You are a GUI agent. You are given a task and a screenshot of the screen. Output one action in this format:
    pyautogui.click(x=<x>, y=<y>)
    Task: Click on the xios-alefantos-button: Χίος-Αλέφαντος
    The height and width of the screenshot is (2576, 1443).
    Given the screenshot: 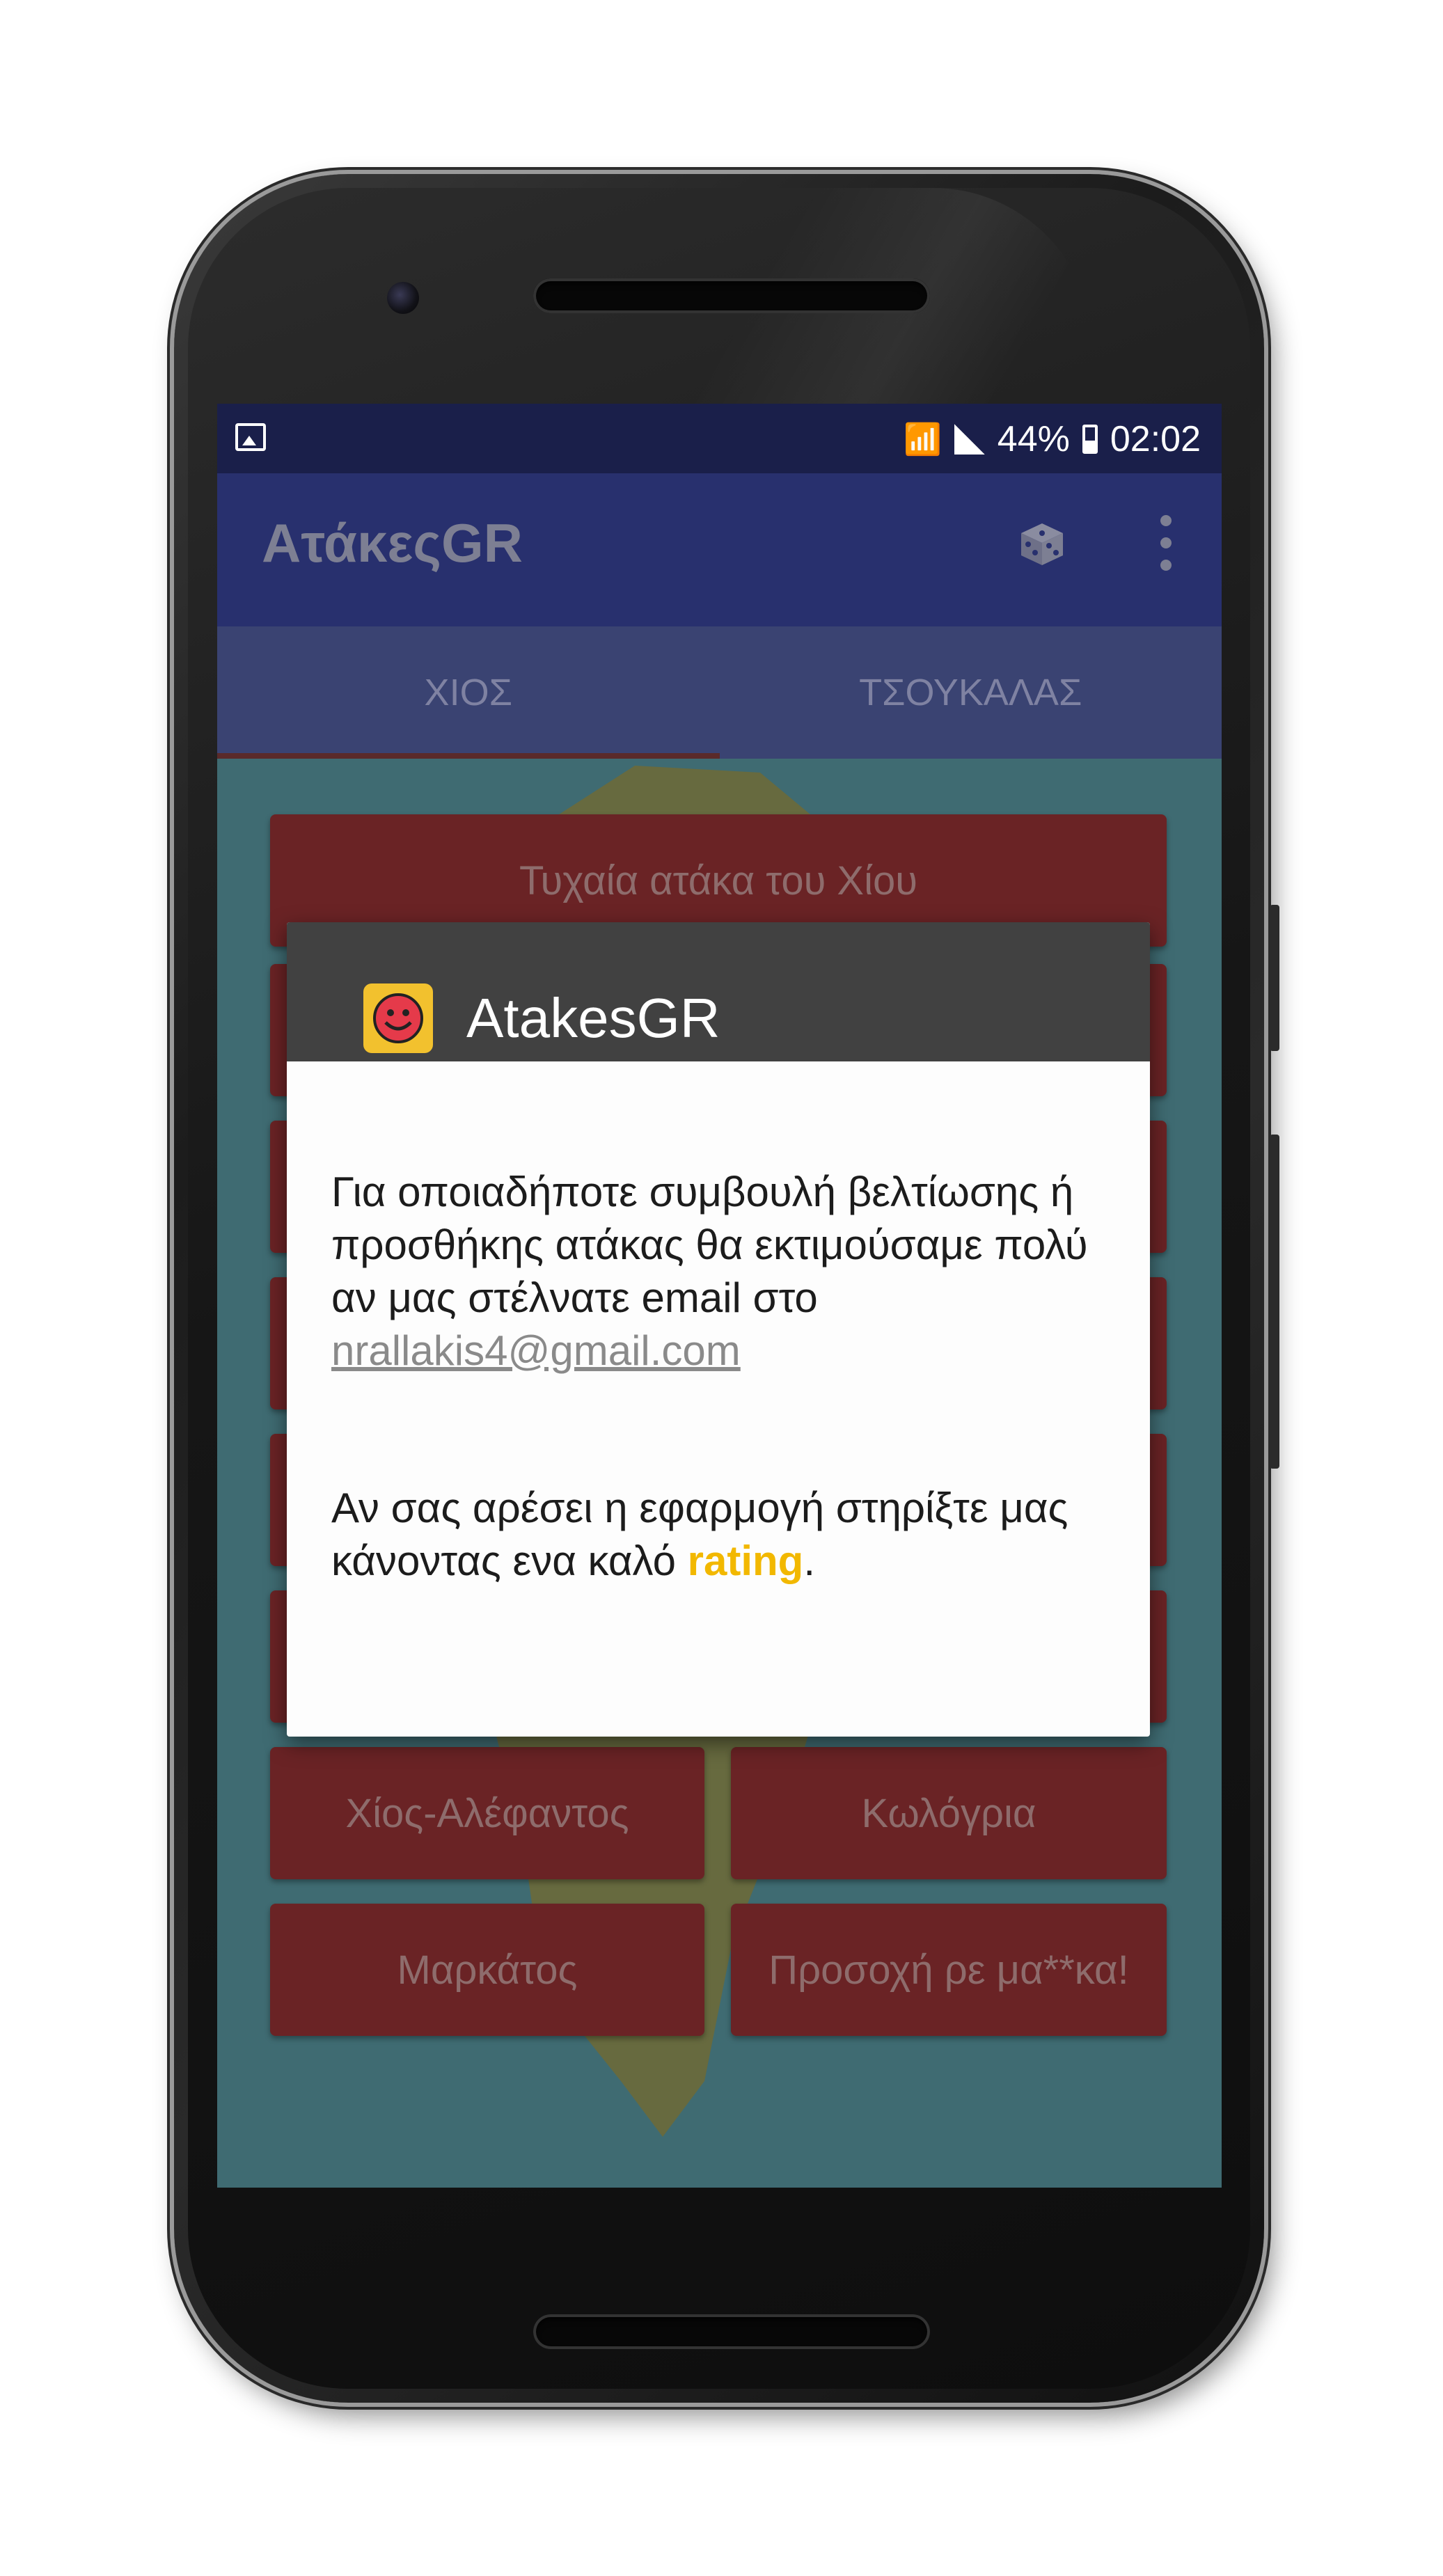 What is the action you would take?
    pyautogui.click(x=487, y=1813)
    